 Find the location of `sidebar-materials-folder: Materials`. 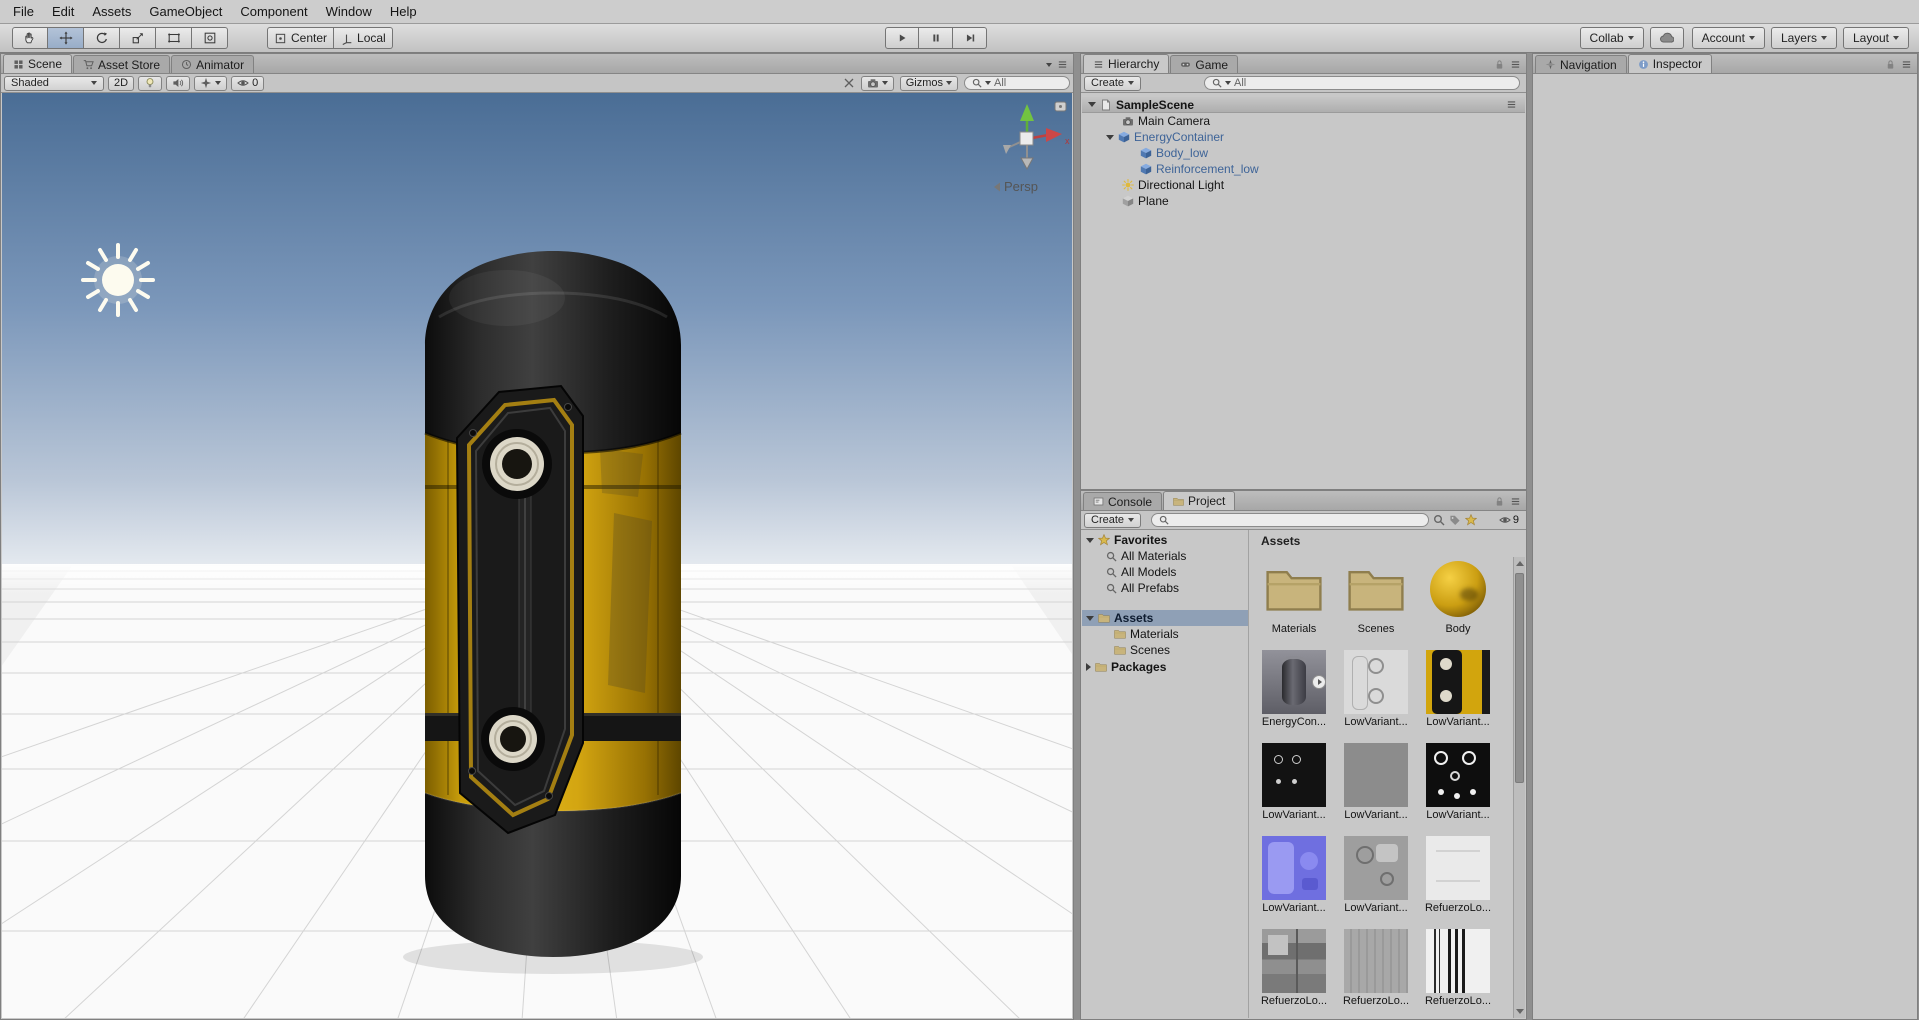

sidebar-materials-folder: Materials is located at coordinates (1165, 634).